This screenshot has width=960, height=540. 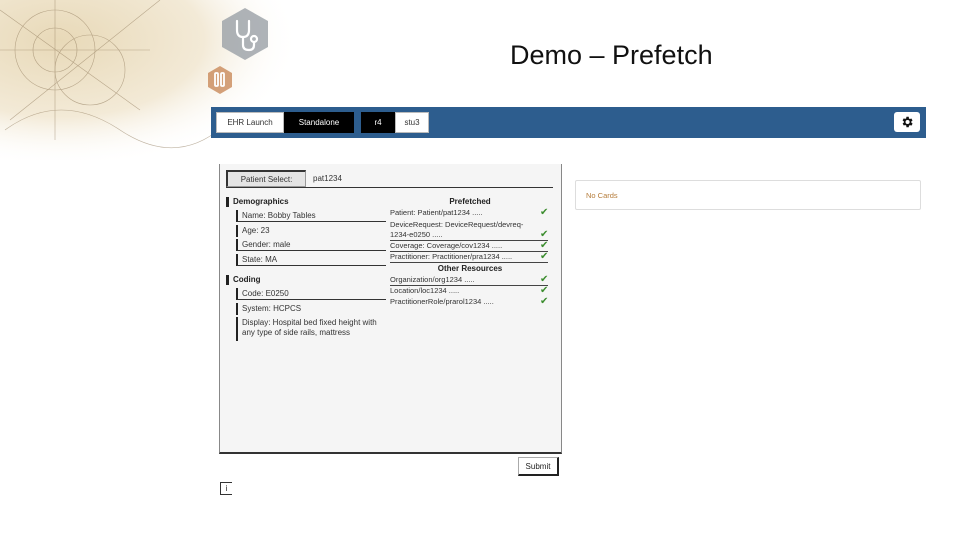 I want to click on tab-standalone: Standalone, so click(x=319, y=122).